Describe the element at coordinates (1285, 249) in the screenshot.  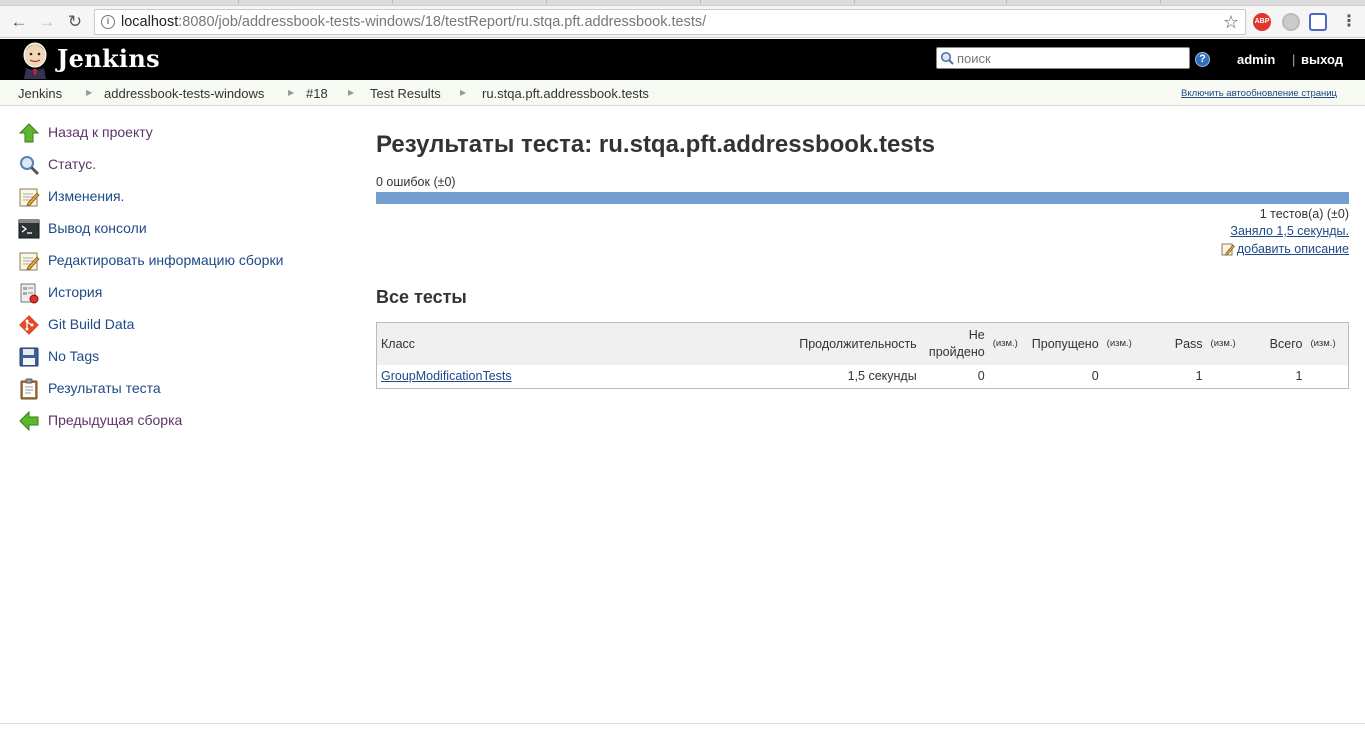
I see `add-description-link: добавить описание` at that location.